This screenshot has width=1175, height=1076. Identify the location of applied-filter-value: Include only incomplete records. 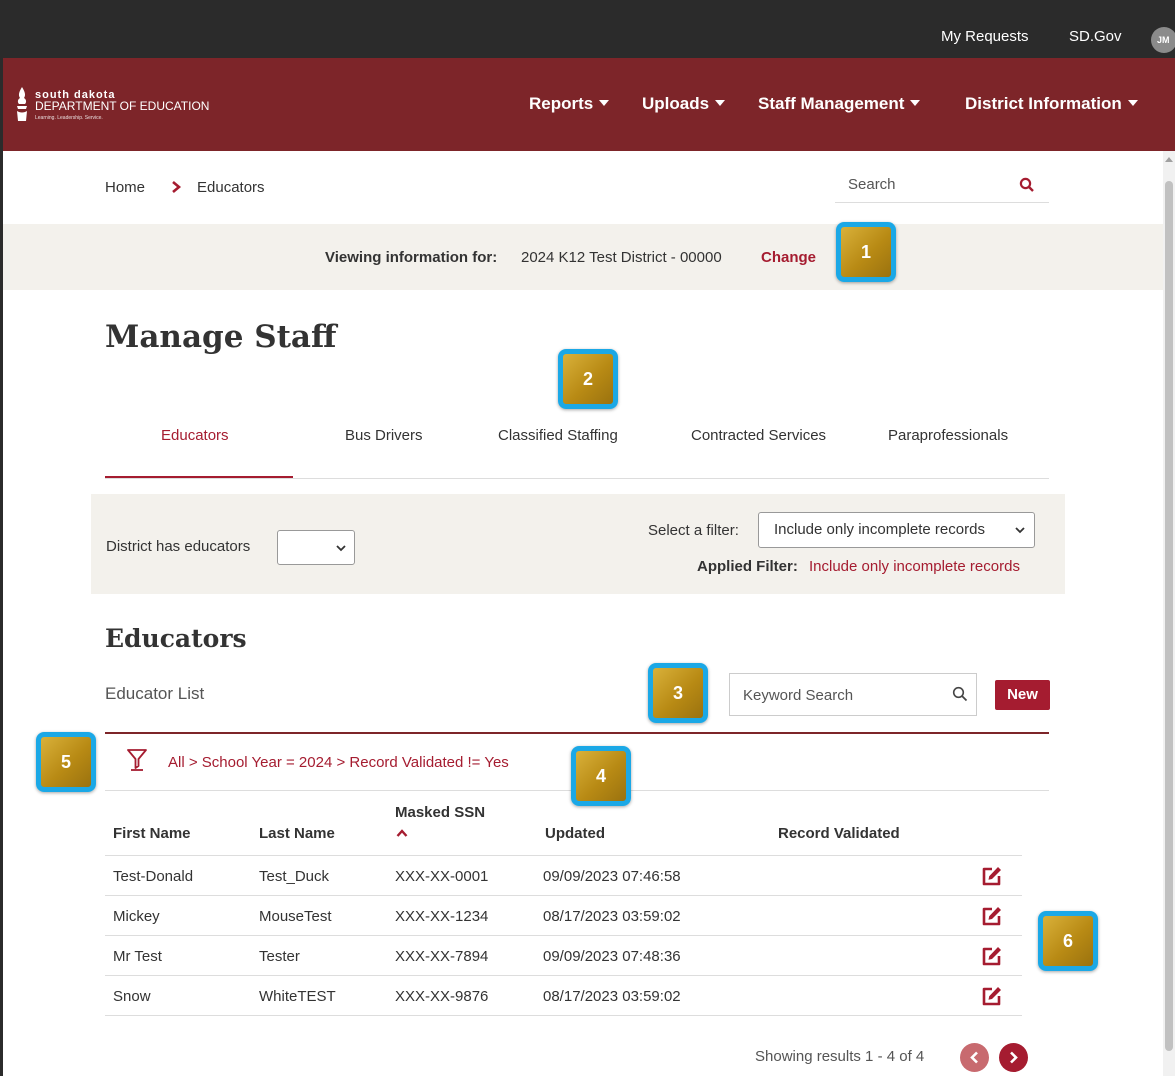
(914, 566).